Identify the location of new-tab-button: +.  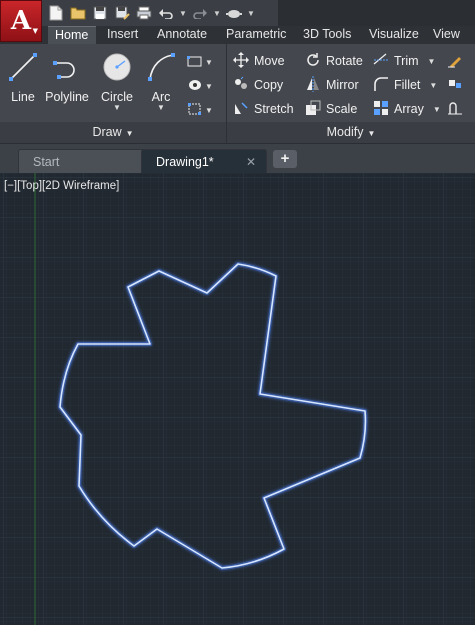
(285, 159).